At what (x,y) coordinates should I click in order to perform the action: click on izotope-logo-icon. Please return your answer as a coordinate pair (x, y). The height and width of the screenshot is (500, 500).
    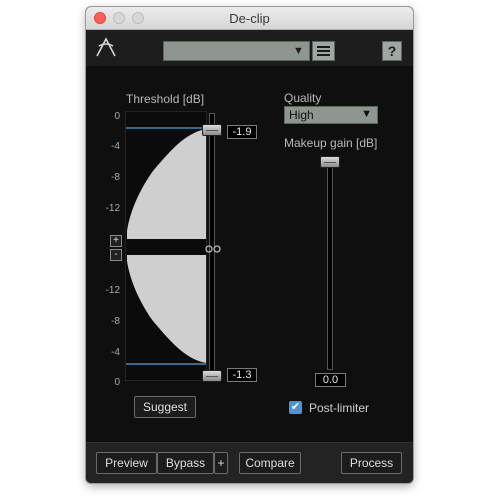
    Looking at the image, I should click on (106, 47).